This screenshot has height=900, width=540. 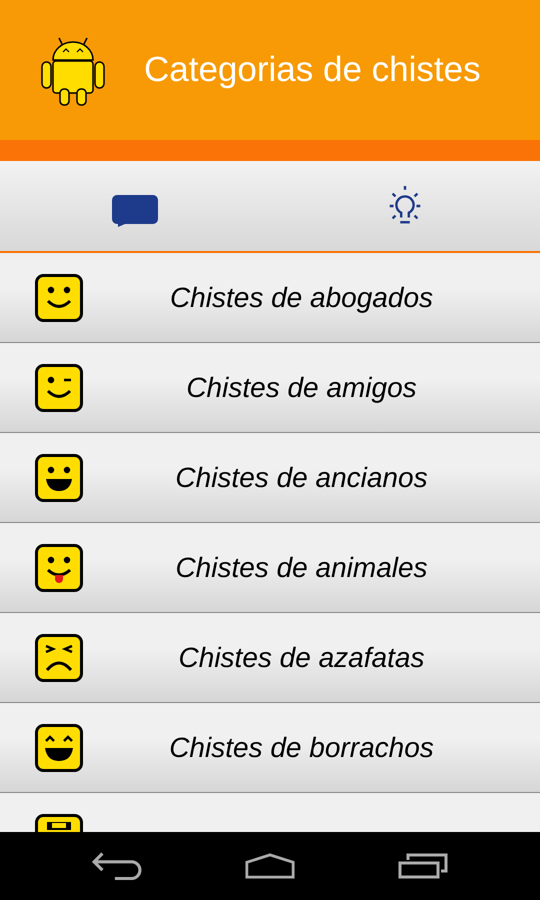 What do you see at coordinates (59, 298) in the screenshot?
I see `smiley-icon` at bounding box center [59, 298].